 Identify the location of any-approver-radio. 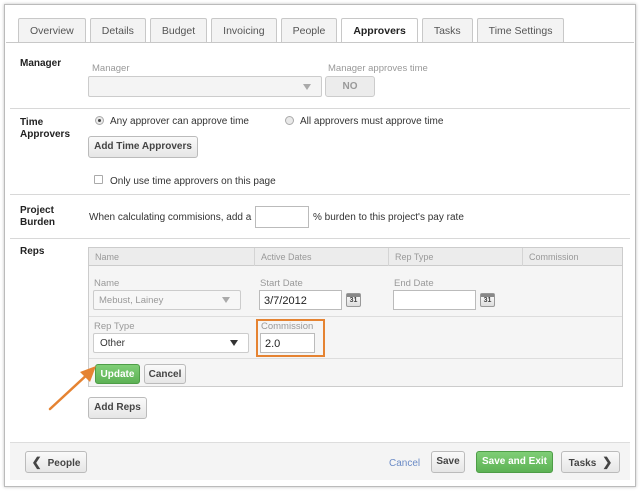
(99, 120).